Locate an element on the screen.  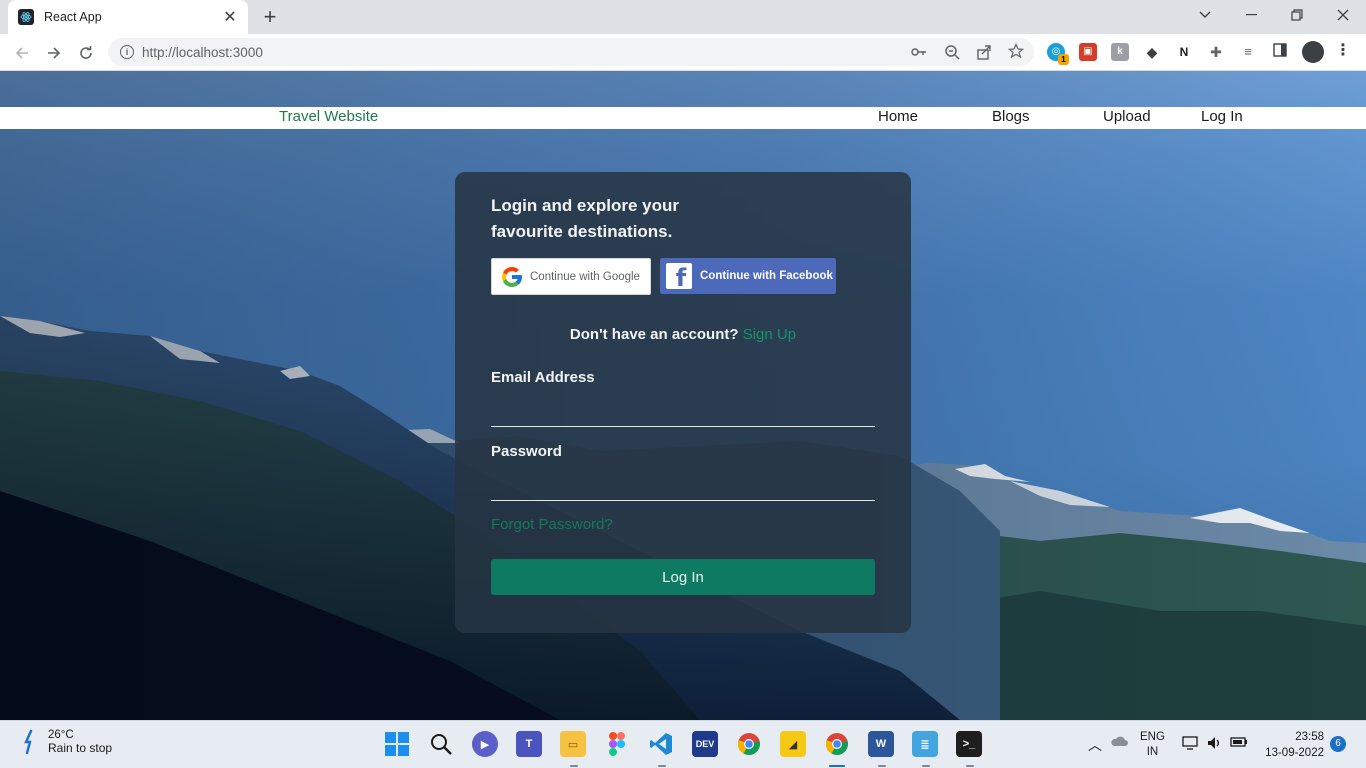
site-brand: Travel Website is located at coordinates (328, 116).